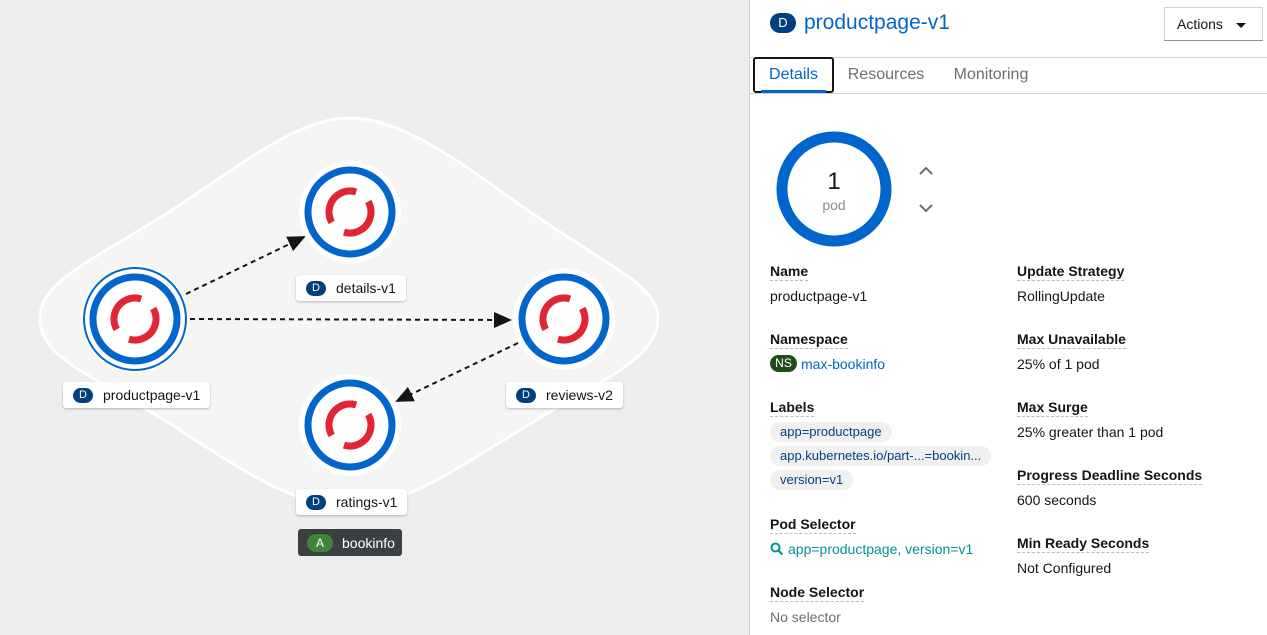  What do you see at coordinates (834, 205) in the screenshot?
I see `pod-unit: pod` at bounding box center [834, 205].